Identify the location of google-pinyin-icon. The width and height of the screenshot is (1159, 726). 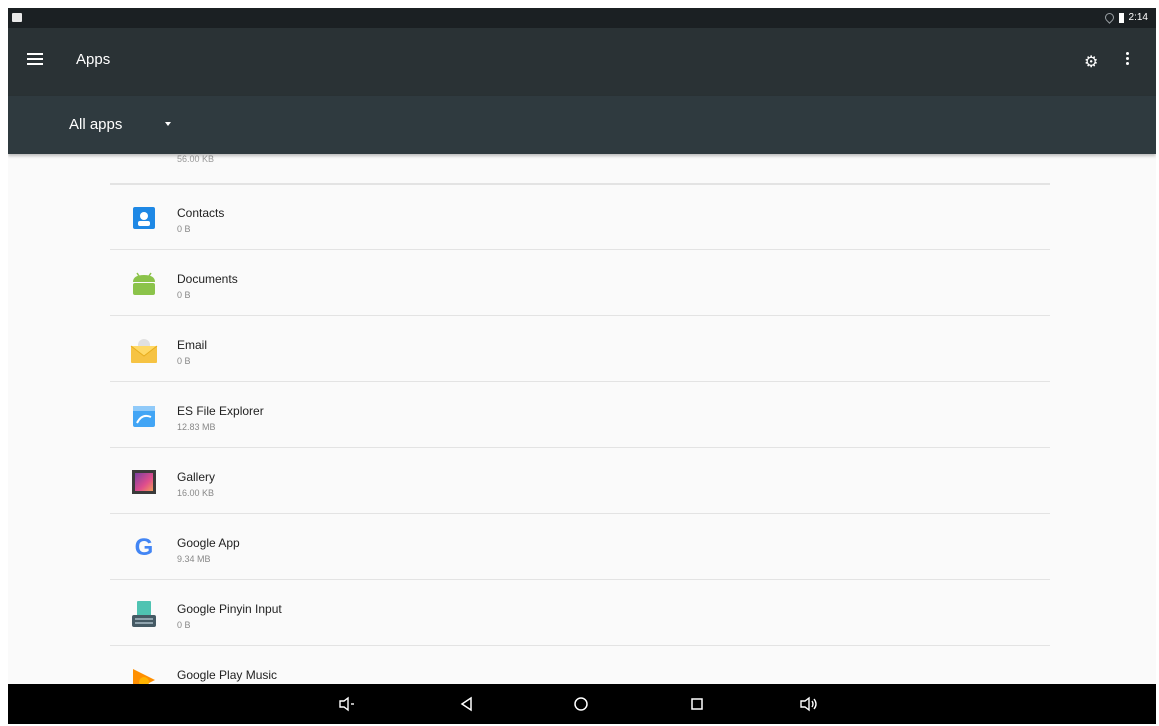
(144, 614).